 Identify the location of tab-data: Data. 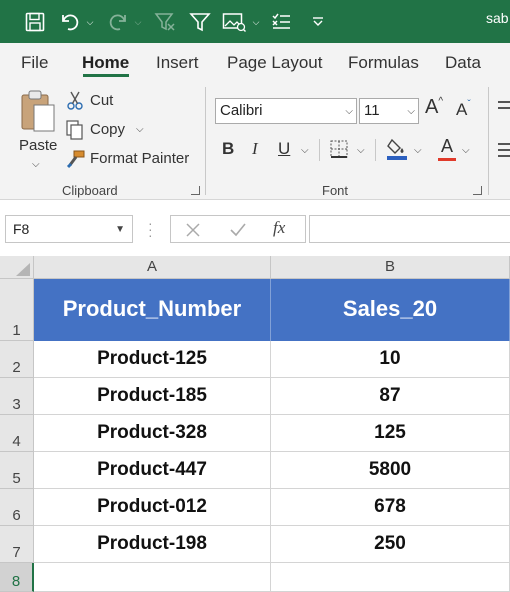
(463, 63).